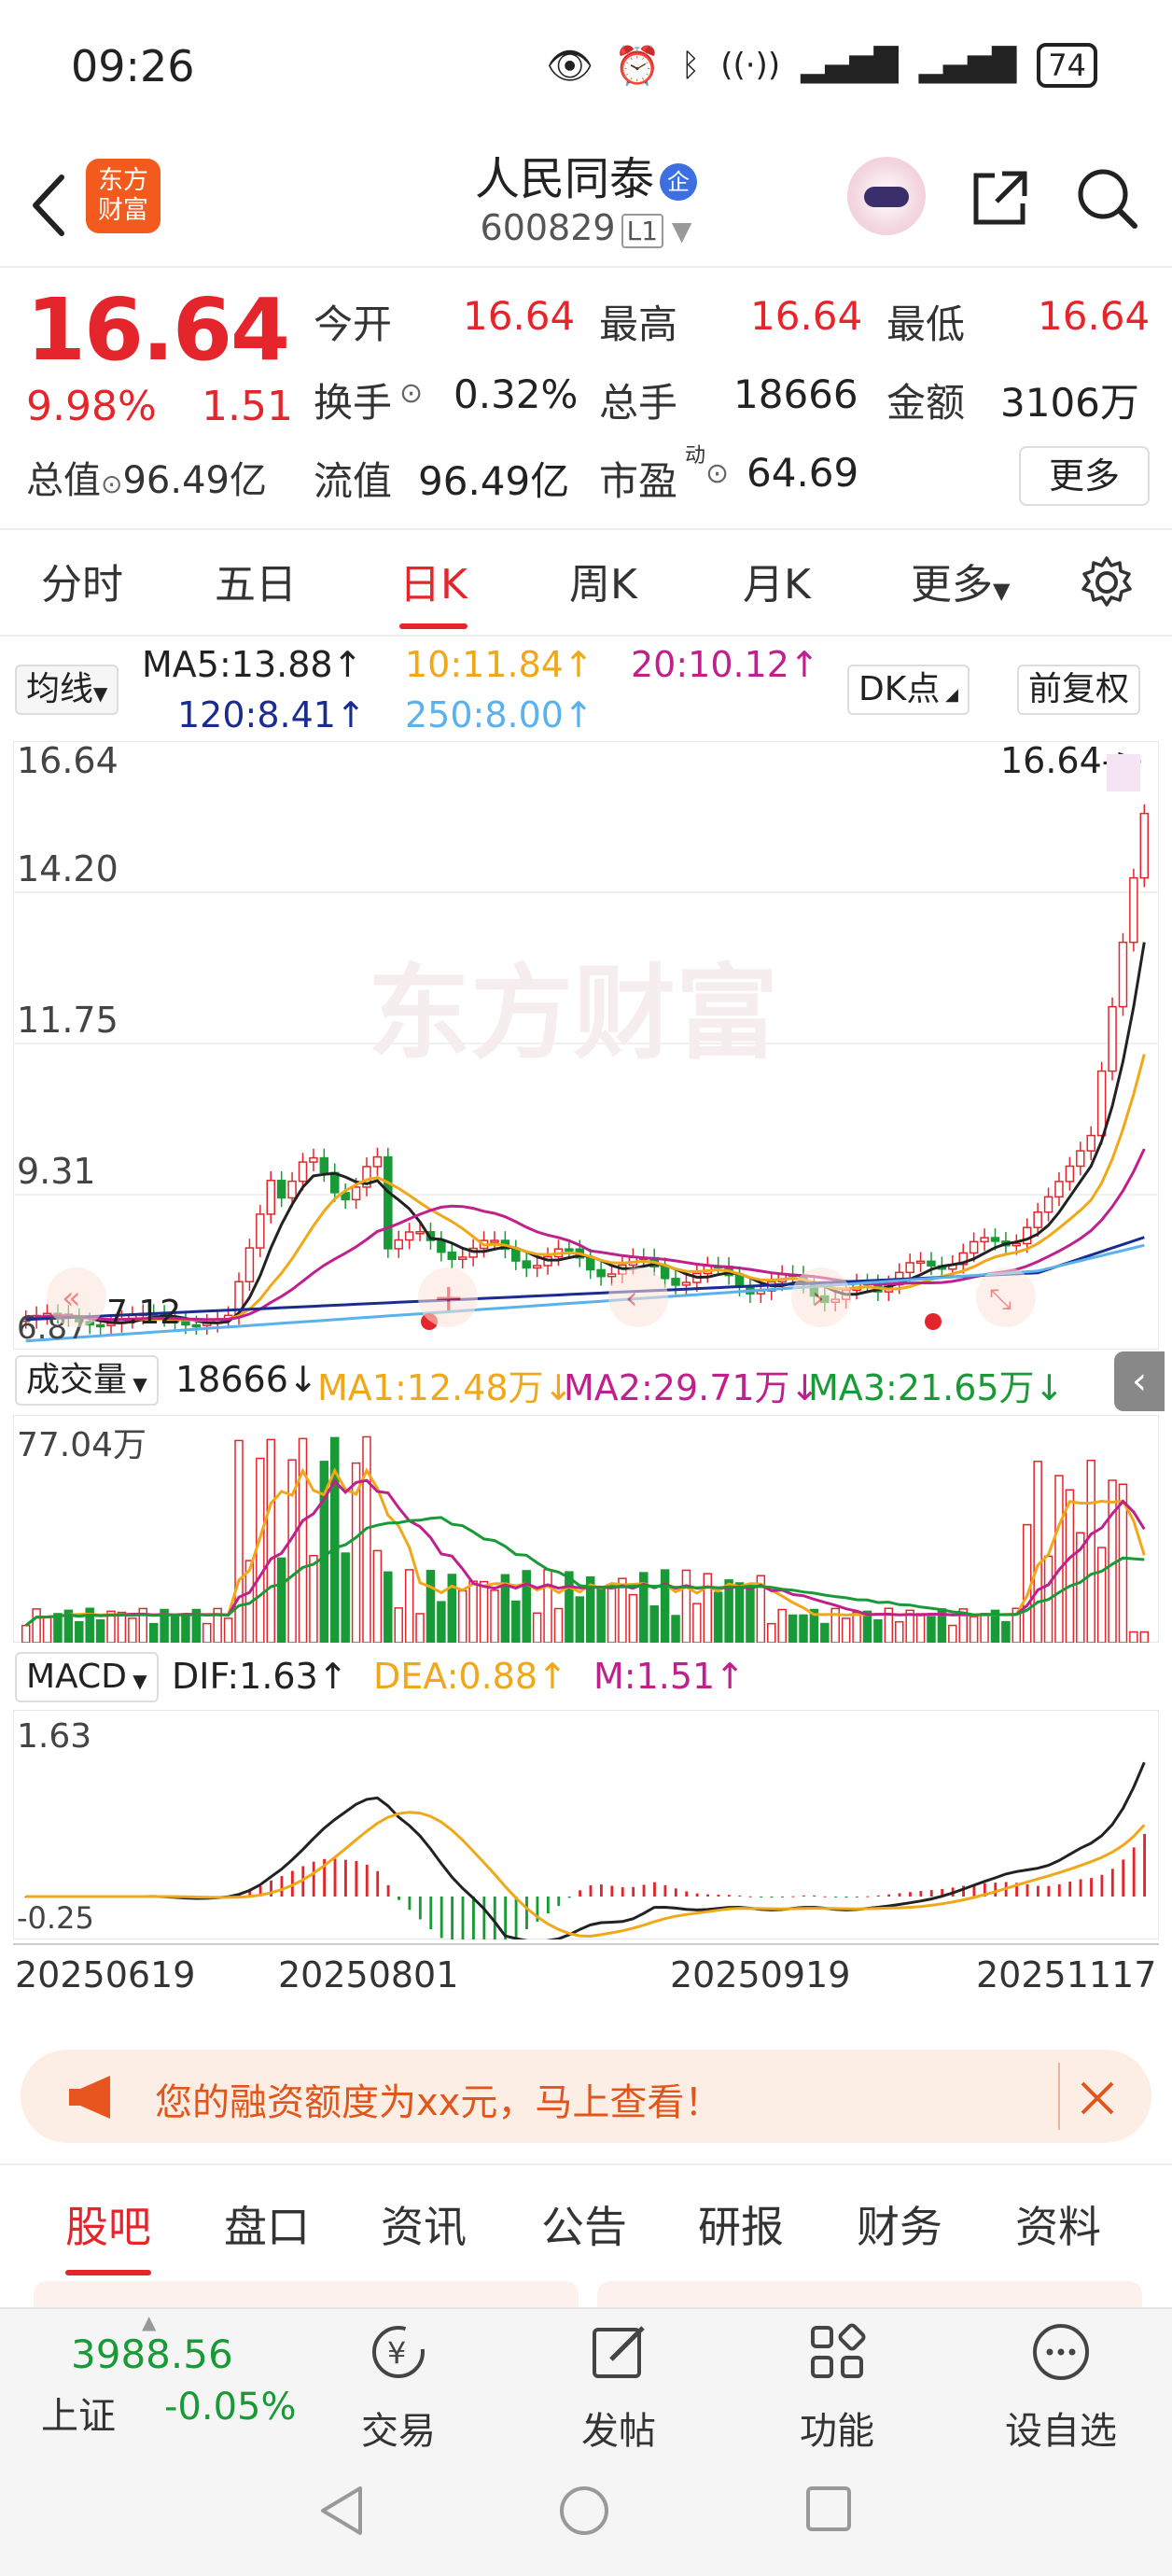  I want to click on plus-icon: +, so click(449, 1298).